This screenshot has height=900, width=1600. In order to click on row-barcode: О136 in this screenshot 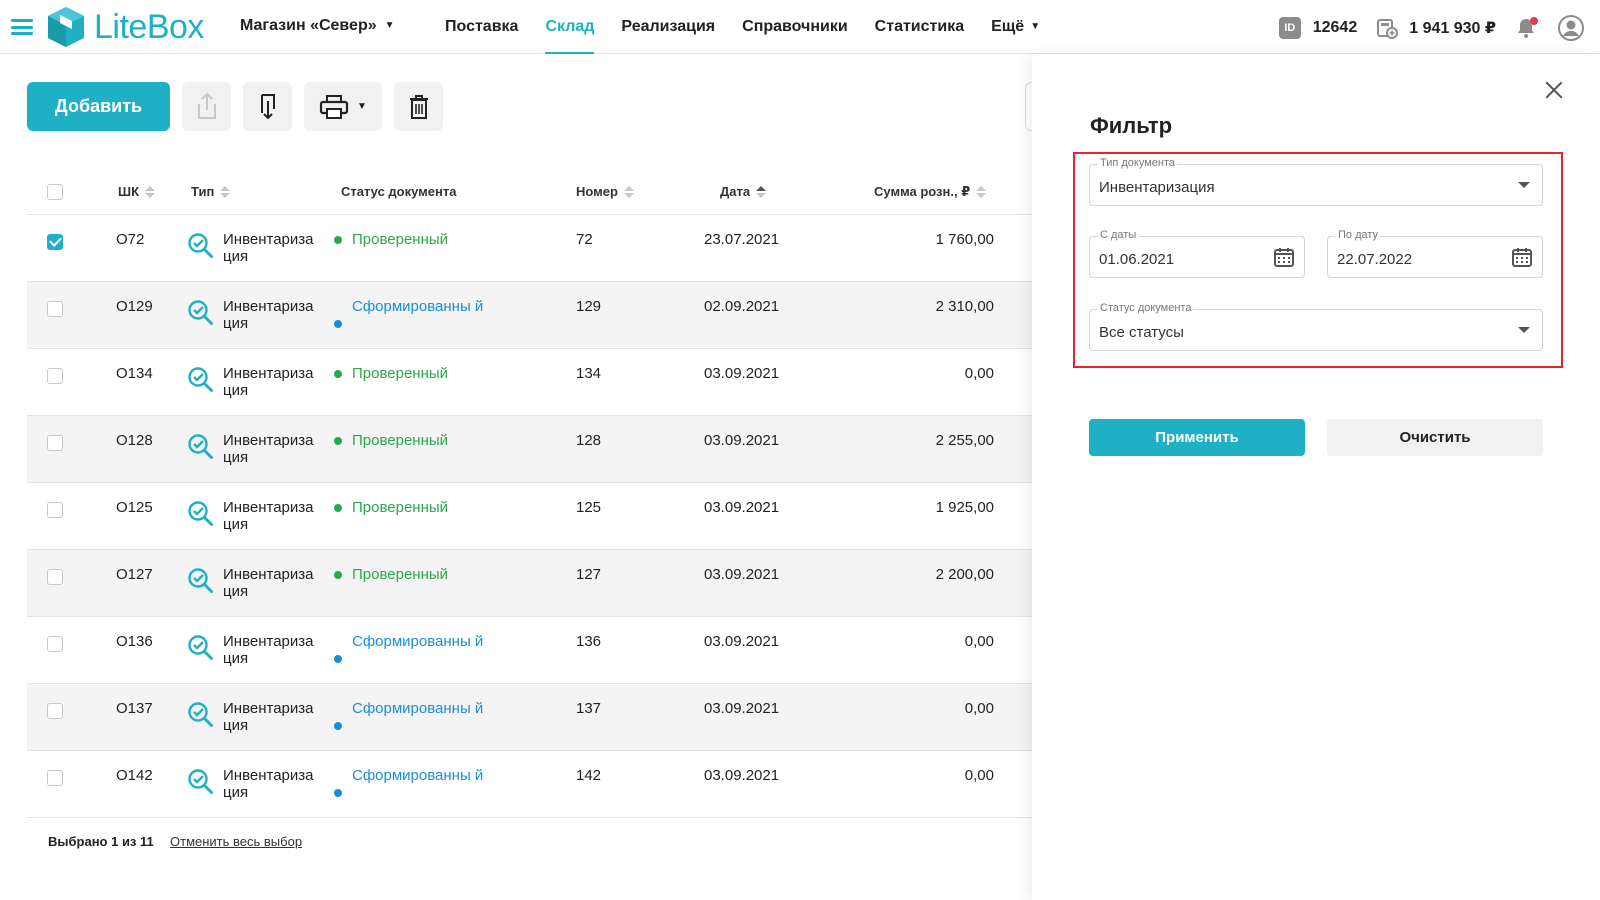, I will do `click(134, 641)`.